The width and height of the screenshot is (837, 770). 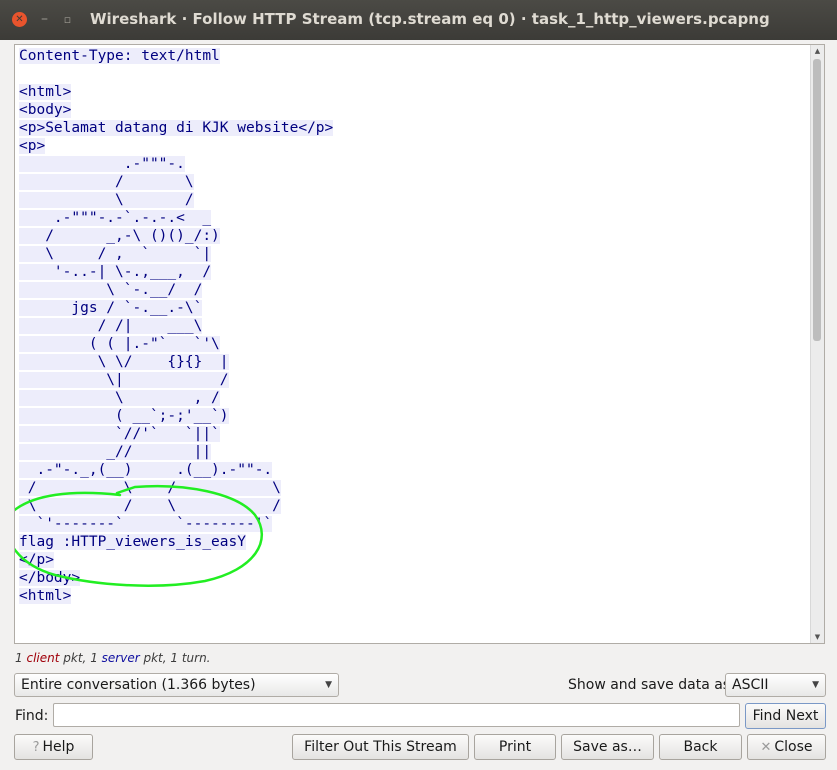 I want to click on save-format-select: ASCII ▼, so click(x=775, y=685).